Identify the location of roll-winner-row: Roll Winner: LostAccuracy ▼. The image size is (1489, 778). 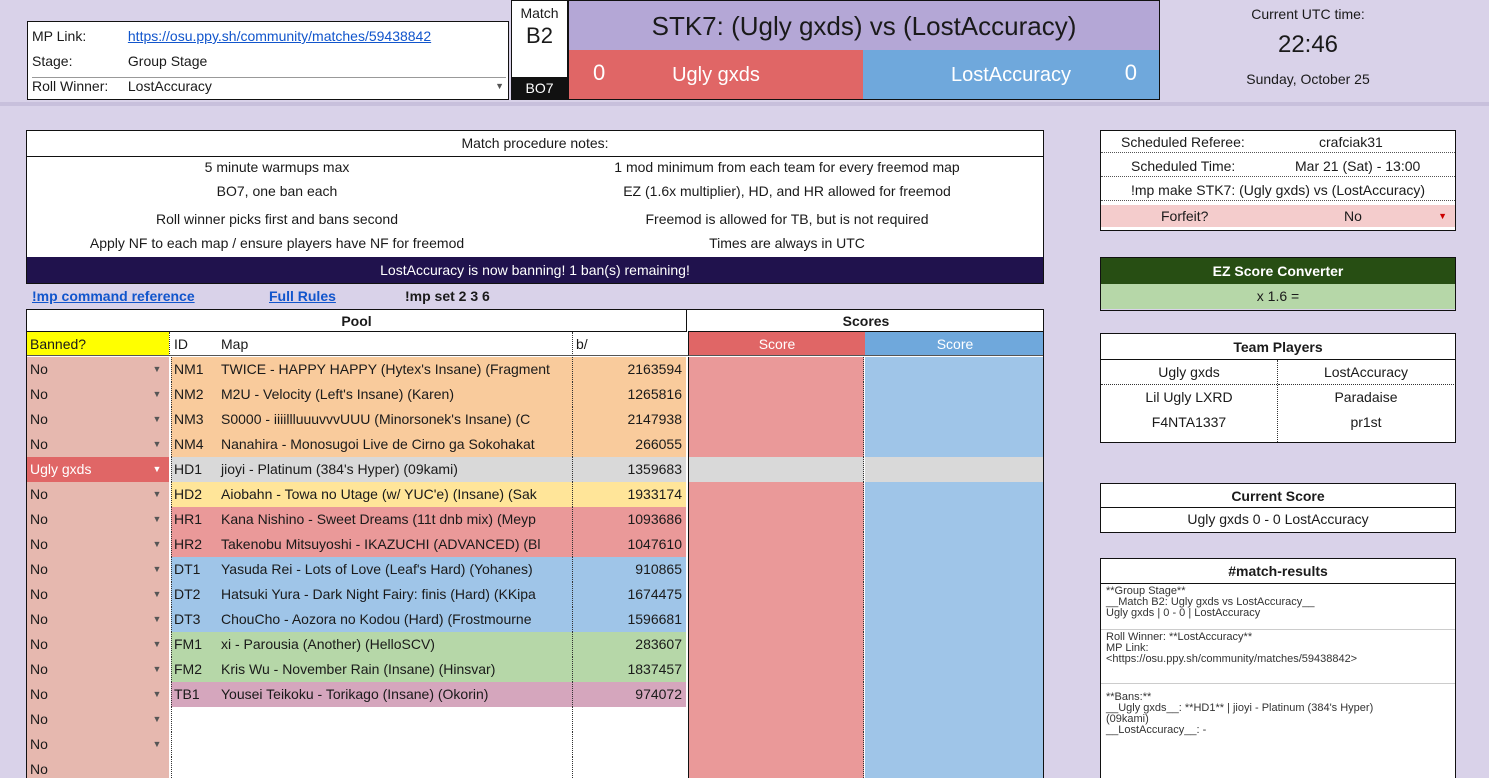
(269, 85).